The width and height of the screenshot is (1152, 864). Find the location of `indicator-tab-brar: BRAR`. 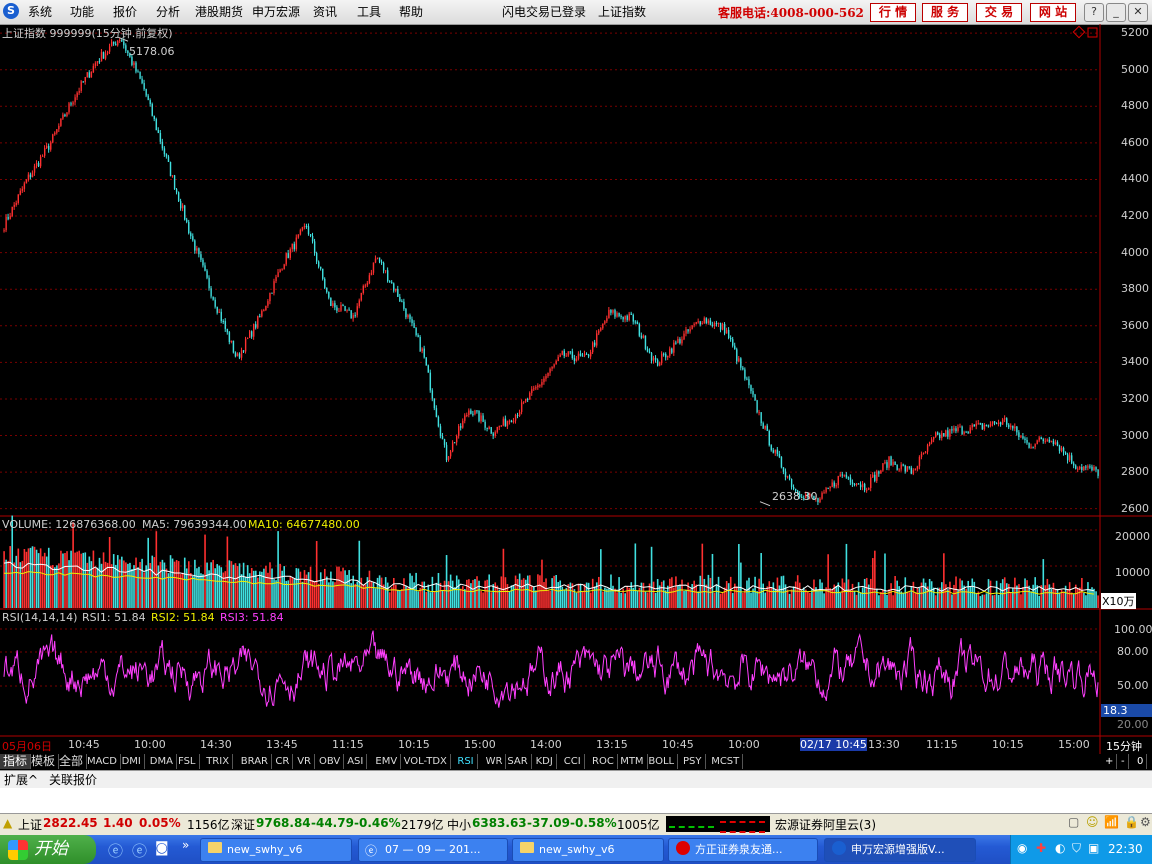

indicator-tab-brar: BRAR is located at coordinates (255, 761).